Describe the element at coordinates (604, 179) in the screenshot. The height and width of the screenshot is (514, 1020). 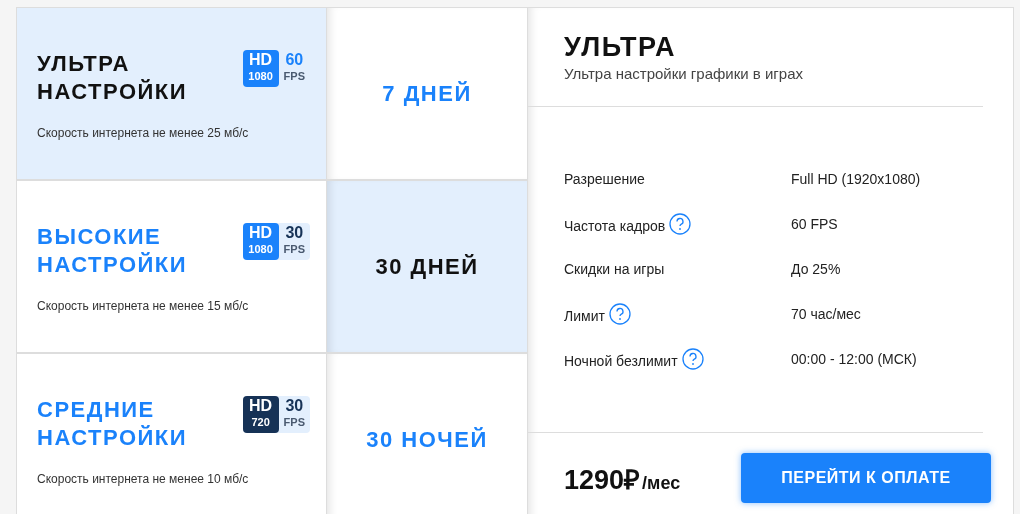
I see `spec-label: Разрешение` at that location.